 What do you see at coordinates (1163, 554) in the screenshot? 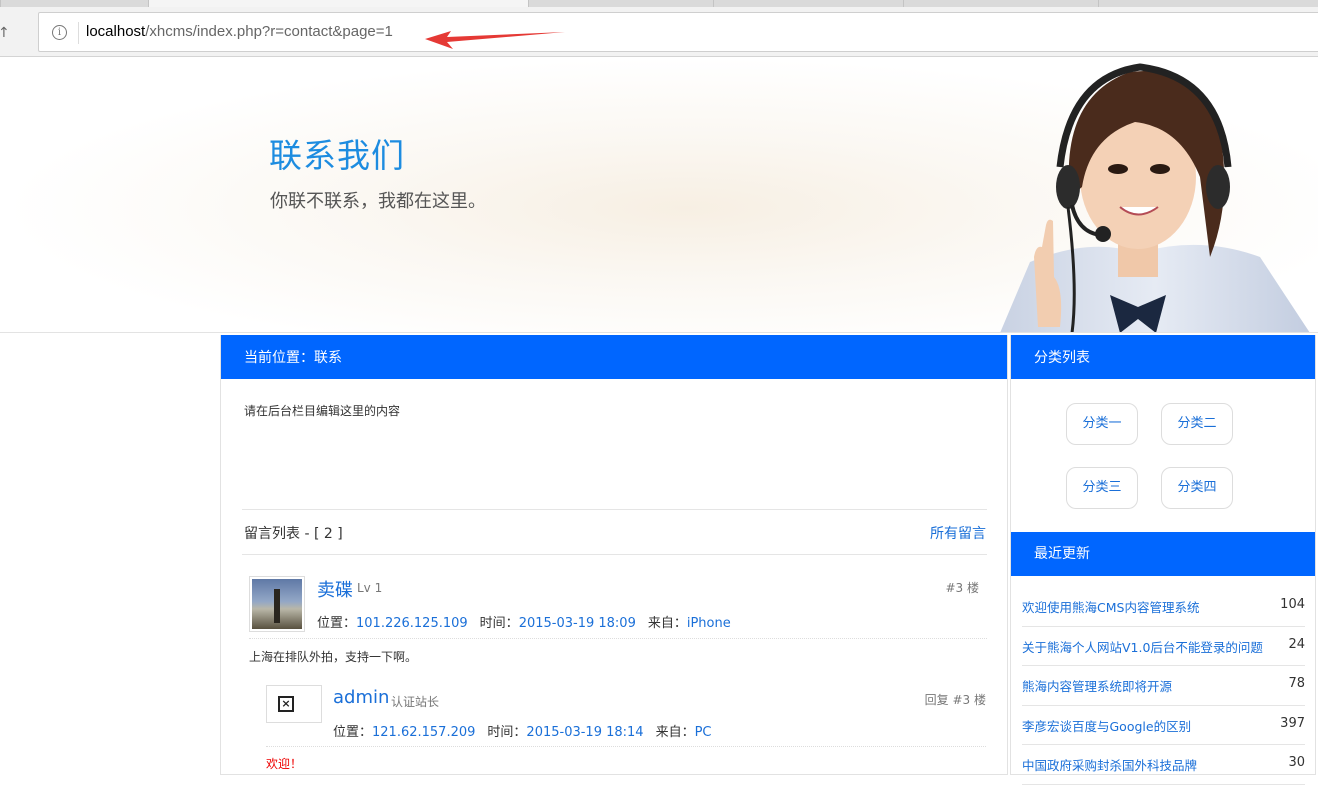
I see `recent-header: 最近更新` at bounding box center [1163, 554].